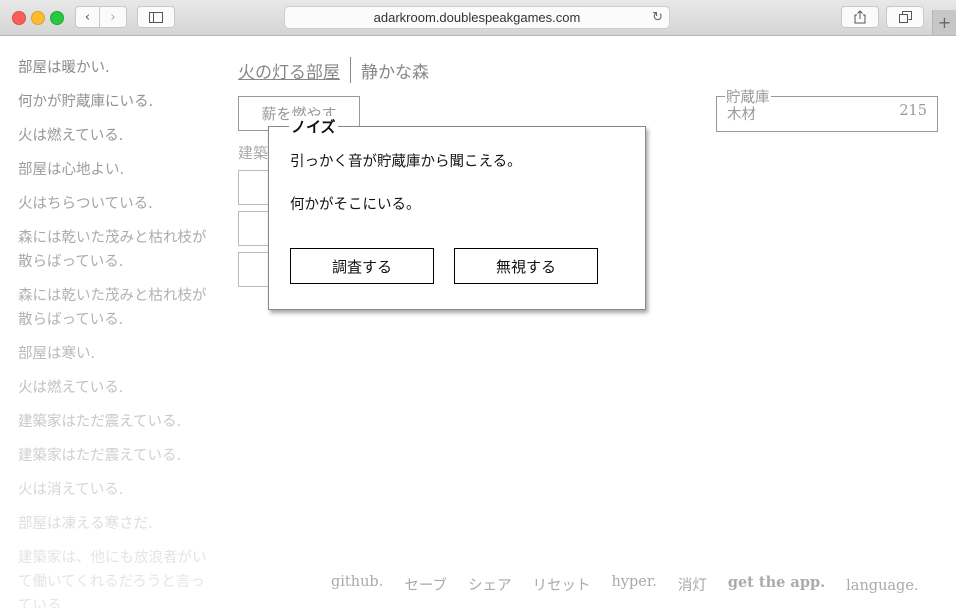 This screenshot has height=608, width=956. I want to click on address-bar: adarkroom.doublespeakgames.com ↻, so click(477, 17).